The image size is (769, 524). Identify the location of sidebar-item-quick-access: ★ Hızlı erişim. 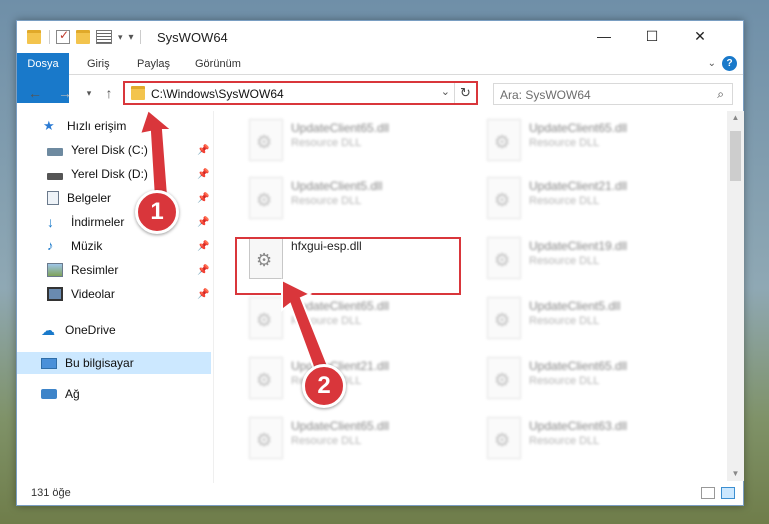
(84, 126).